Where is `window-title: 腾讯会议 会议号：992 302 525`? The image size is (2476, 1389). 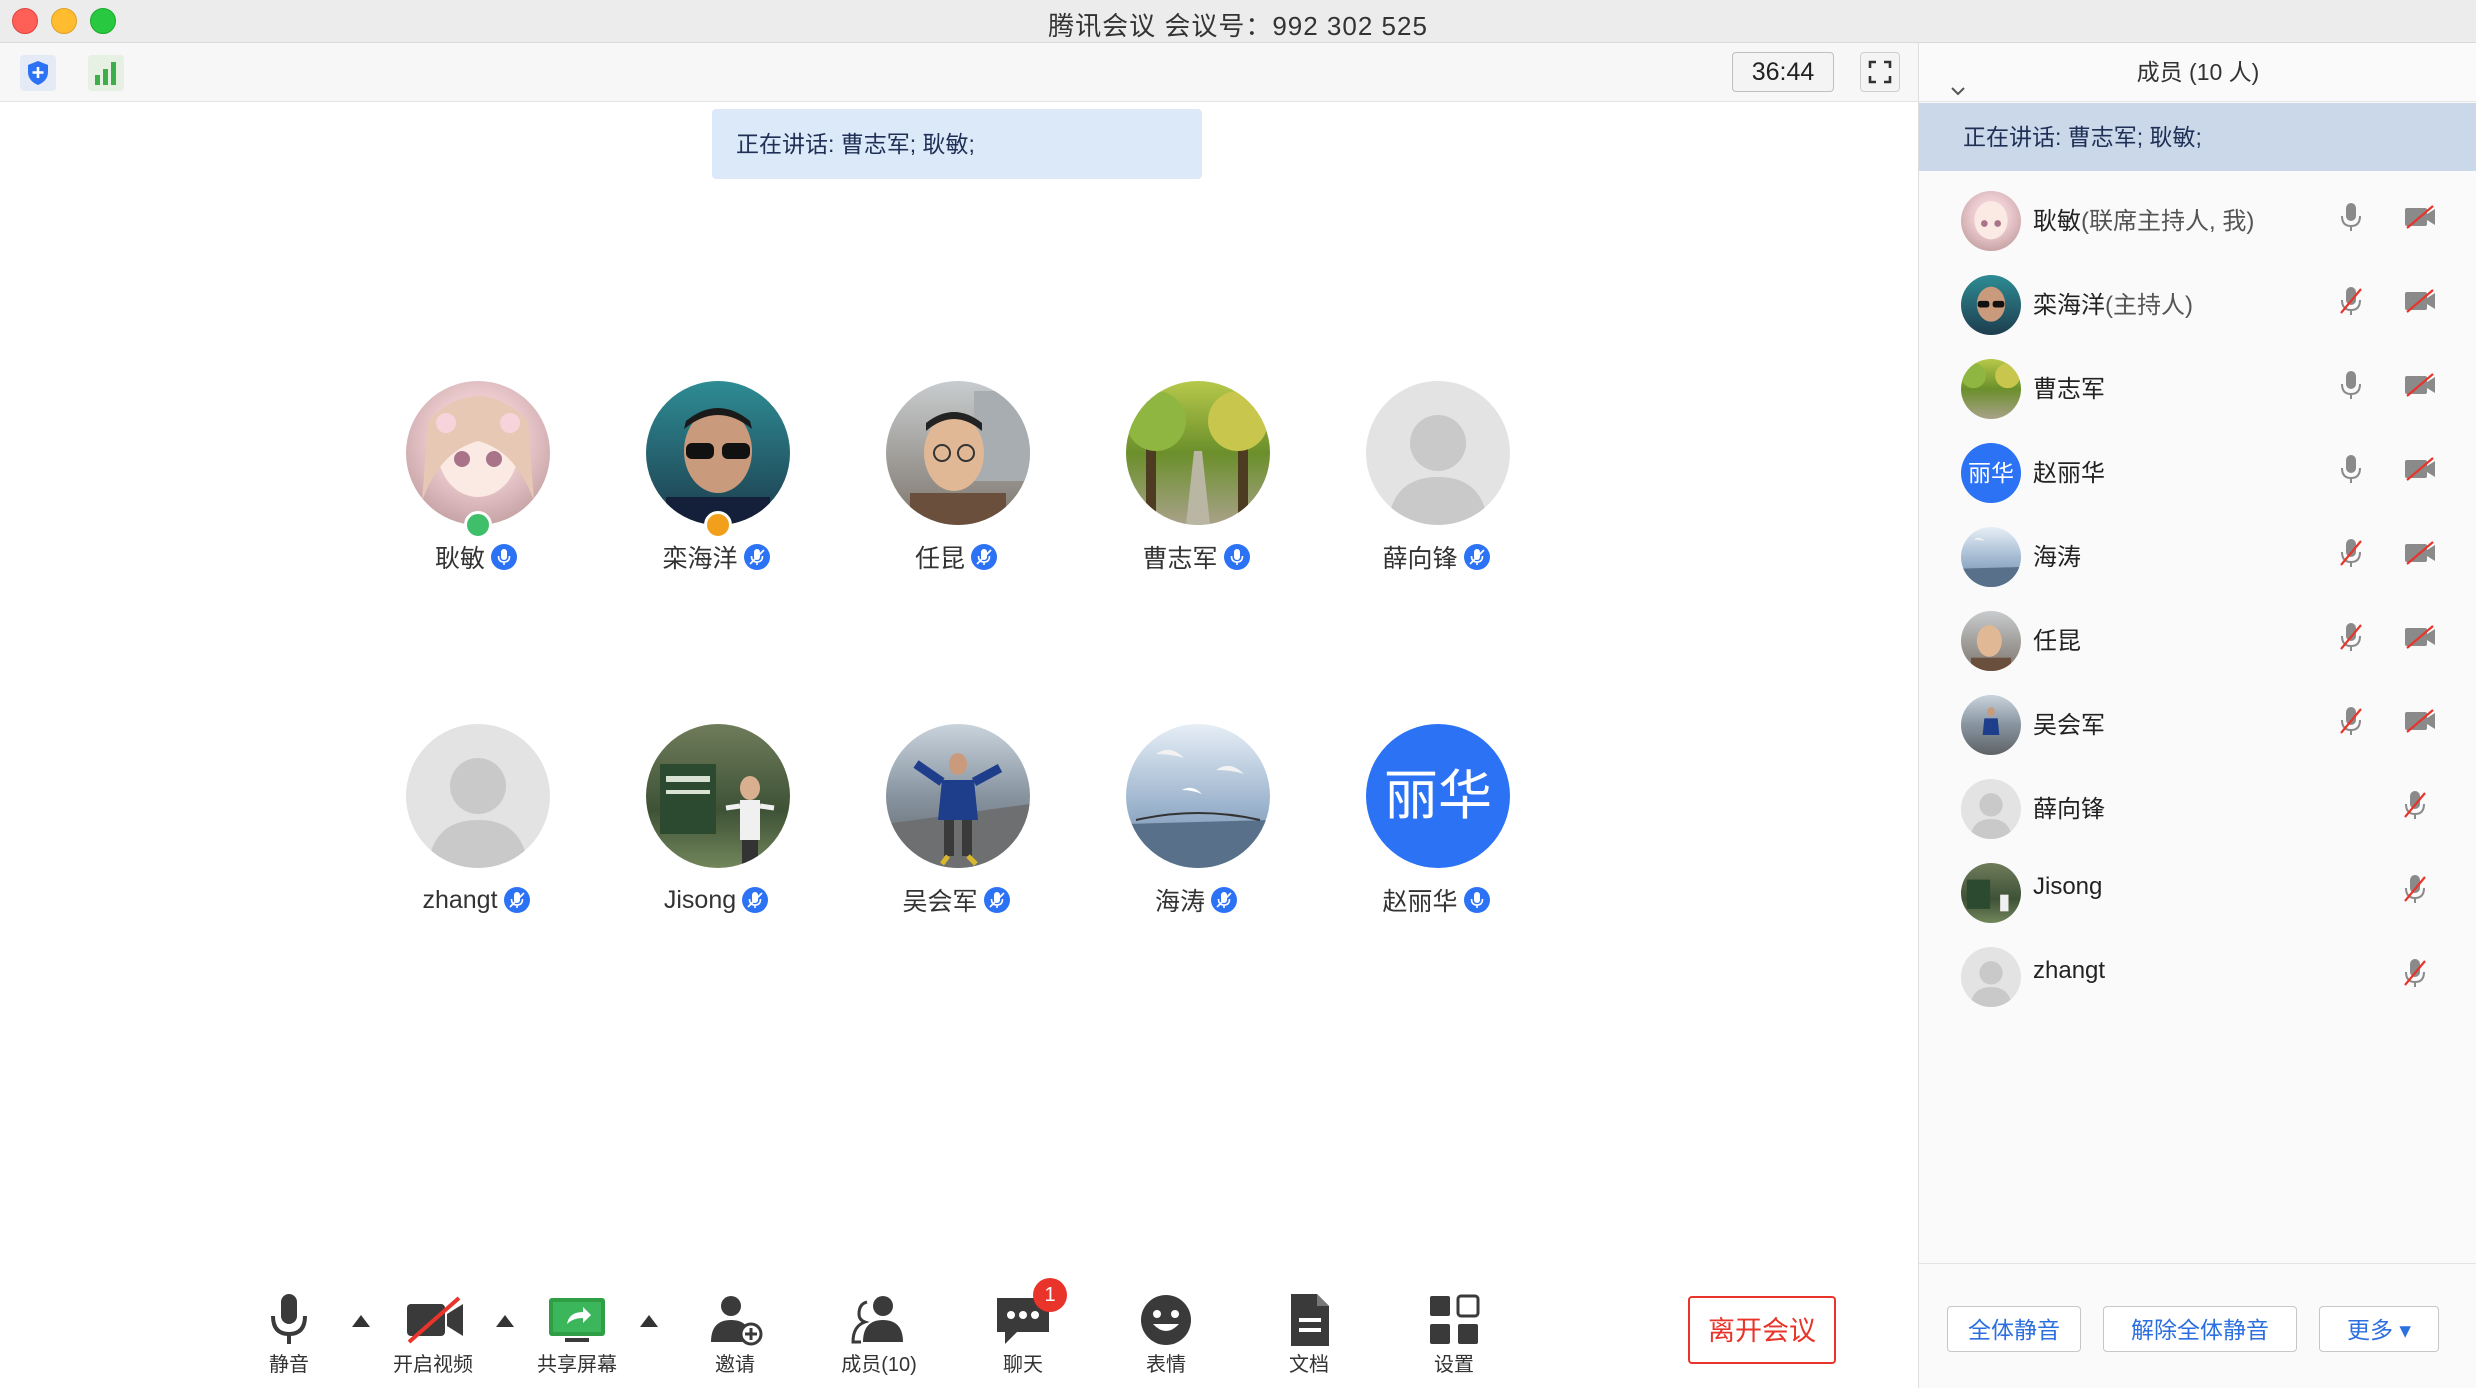
window-title: 腾讯会议 会议号：992 302 525 is located at coordinates (1238, 26).